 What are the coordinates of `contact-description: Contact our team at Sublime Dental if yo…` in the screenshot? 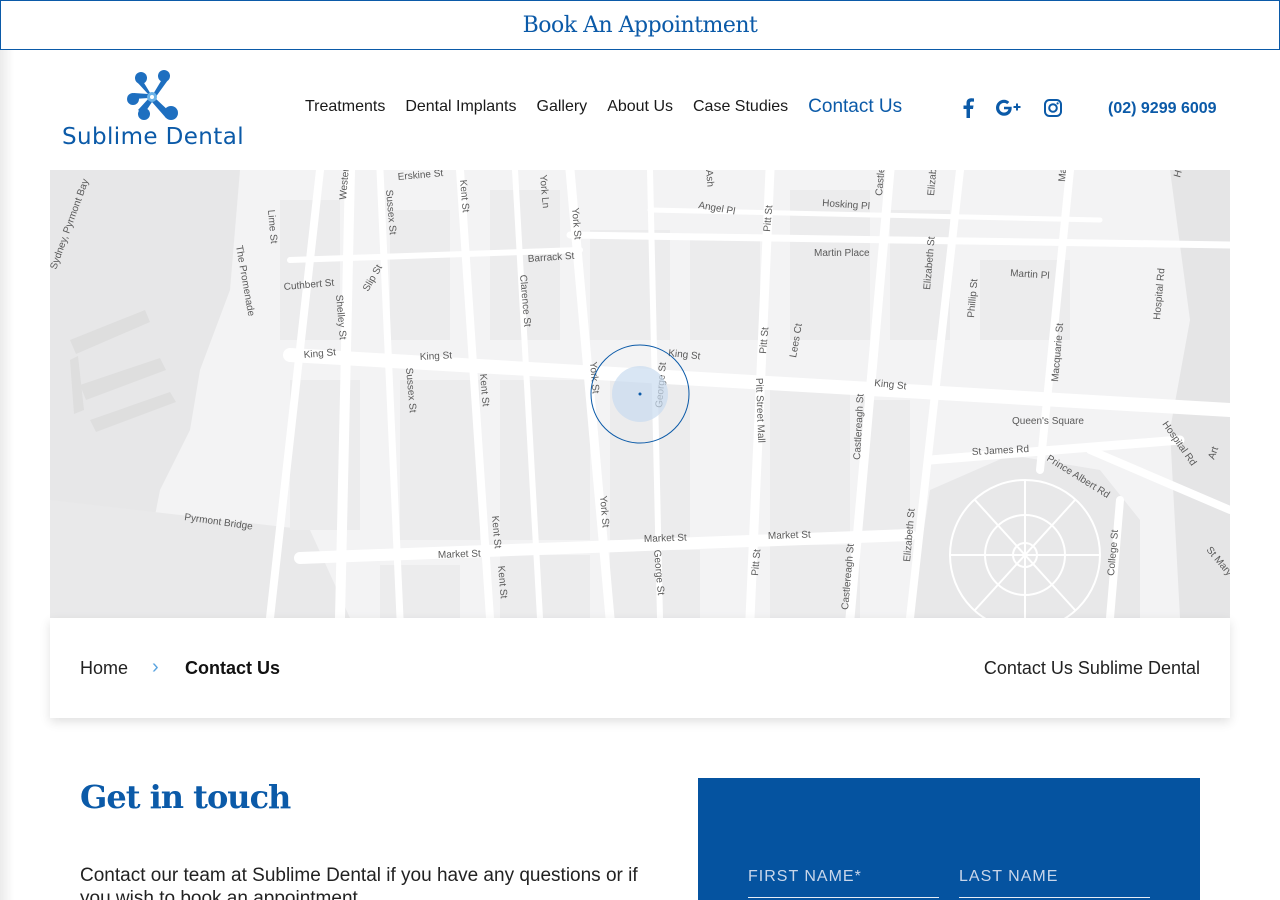 It's located at (359, 882).